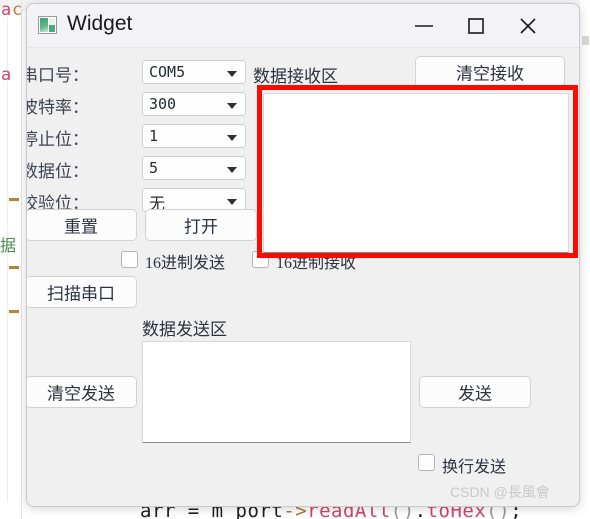  I want to click on editor-margin-line, so click(7, 258).